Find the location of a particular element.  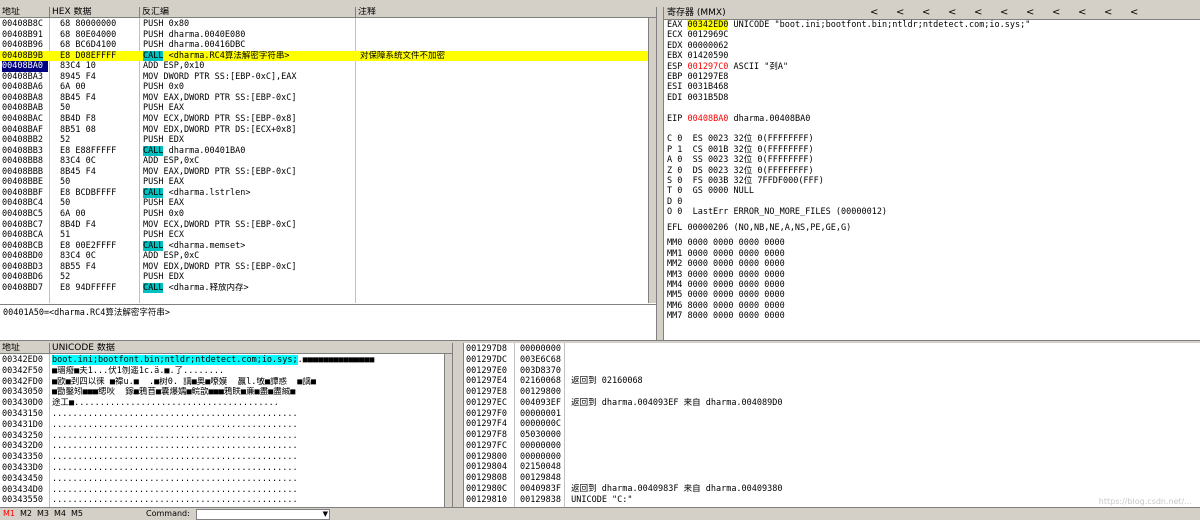

col-header-disasm: 反汇编 is located at coordinates (248, 12).